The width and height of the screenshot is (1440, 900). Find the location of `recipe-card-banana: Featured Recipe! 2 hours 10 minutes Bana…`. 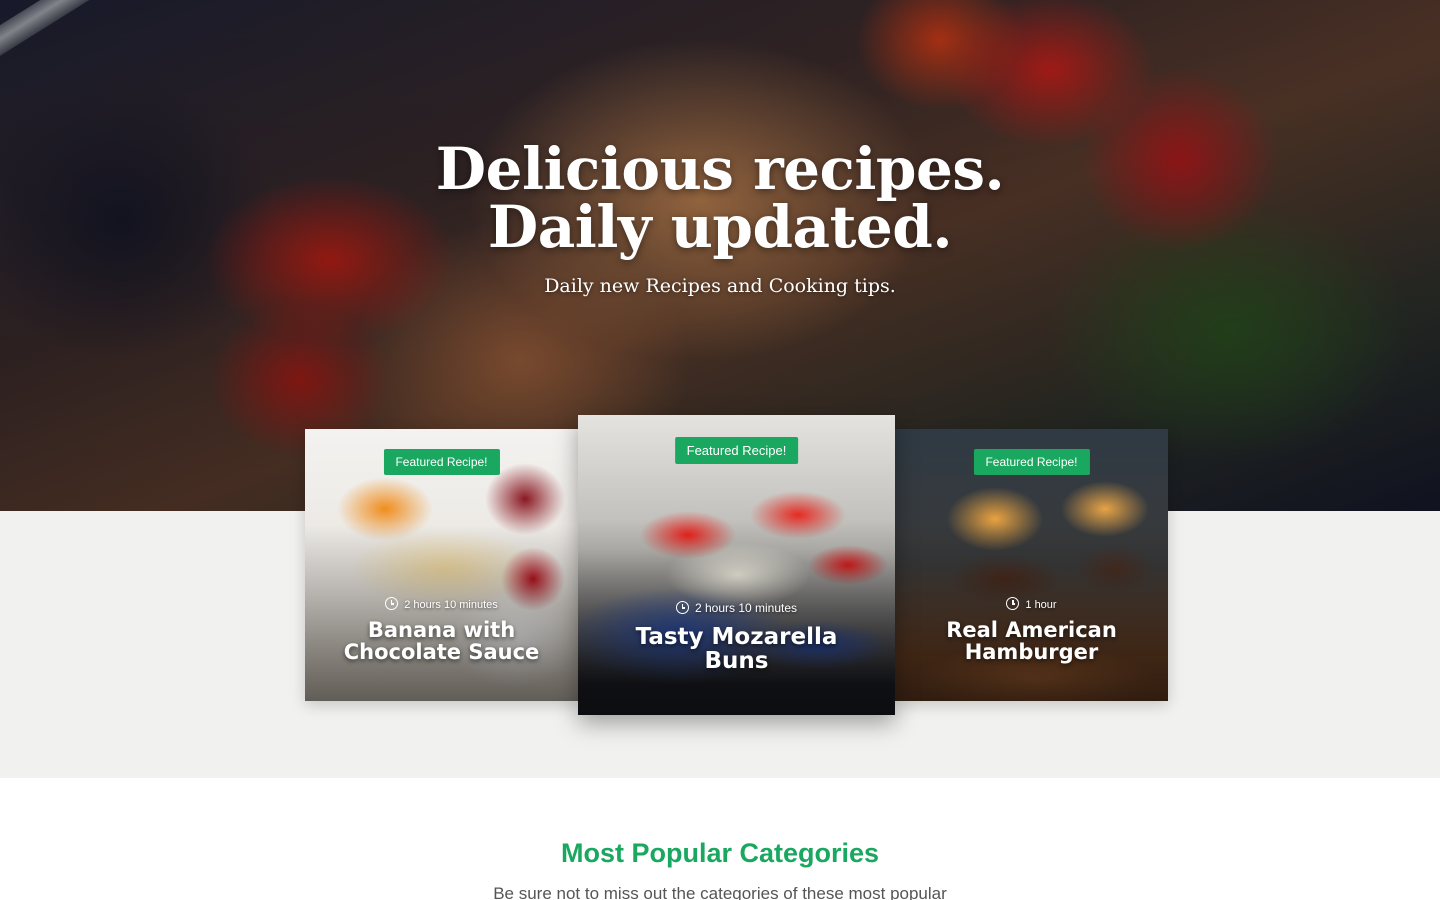

recipe-card-banana: Featured Recipe! 2 hours 10 minutes Bana… is located at coordinates (441, 565).